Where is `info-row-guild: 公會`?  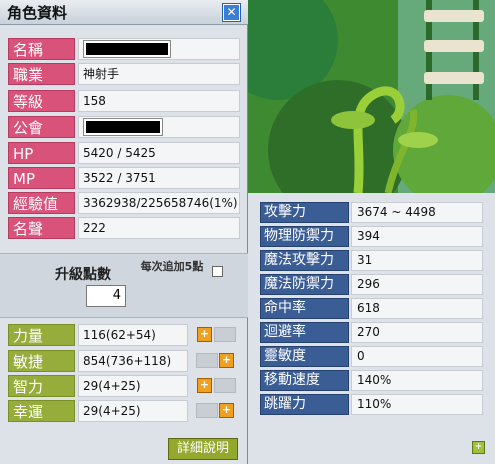 info-row-guild: 公會 is located at coordinates (124, 127).